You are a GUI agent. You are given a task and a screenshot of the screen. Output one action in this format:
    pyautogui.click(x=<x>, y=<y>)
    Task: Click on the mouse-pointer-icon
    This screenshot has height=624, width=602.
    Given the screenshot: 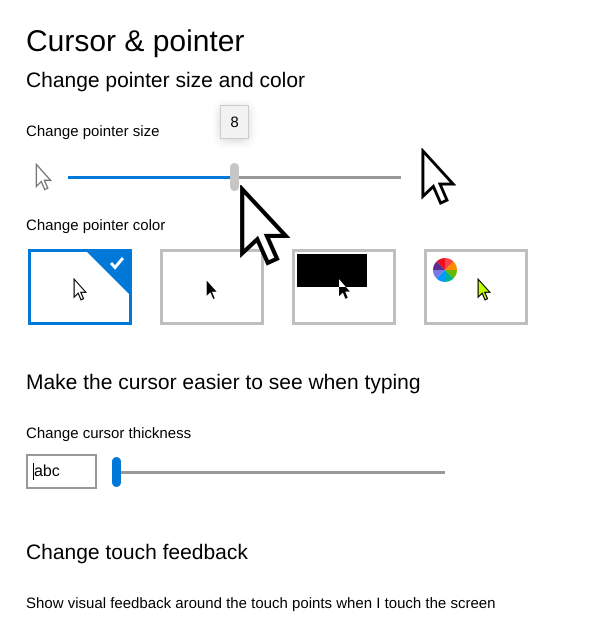 What is the action you would take?
    pyautogui.click(x=264, y=226)
    